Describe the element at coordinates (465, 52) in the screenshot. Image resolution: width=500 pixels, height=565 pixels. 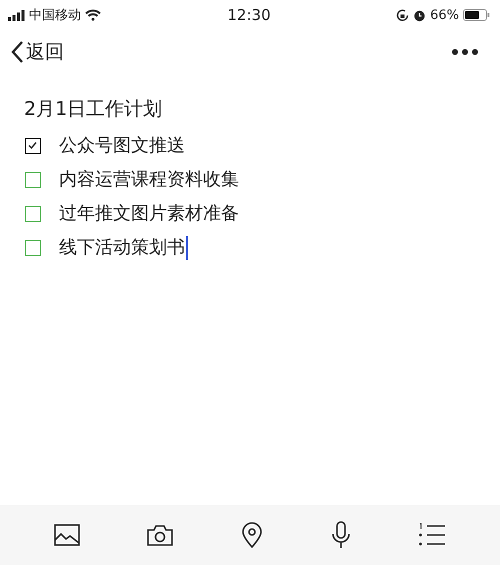
I see `more-icon` at that location.